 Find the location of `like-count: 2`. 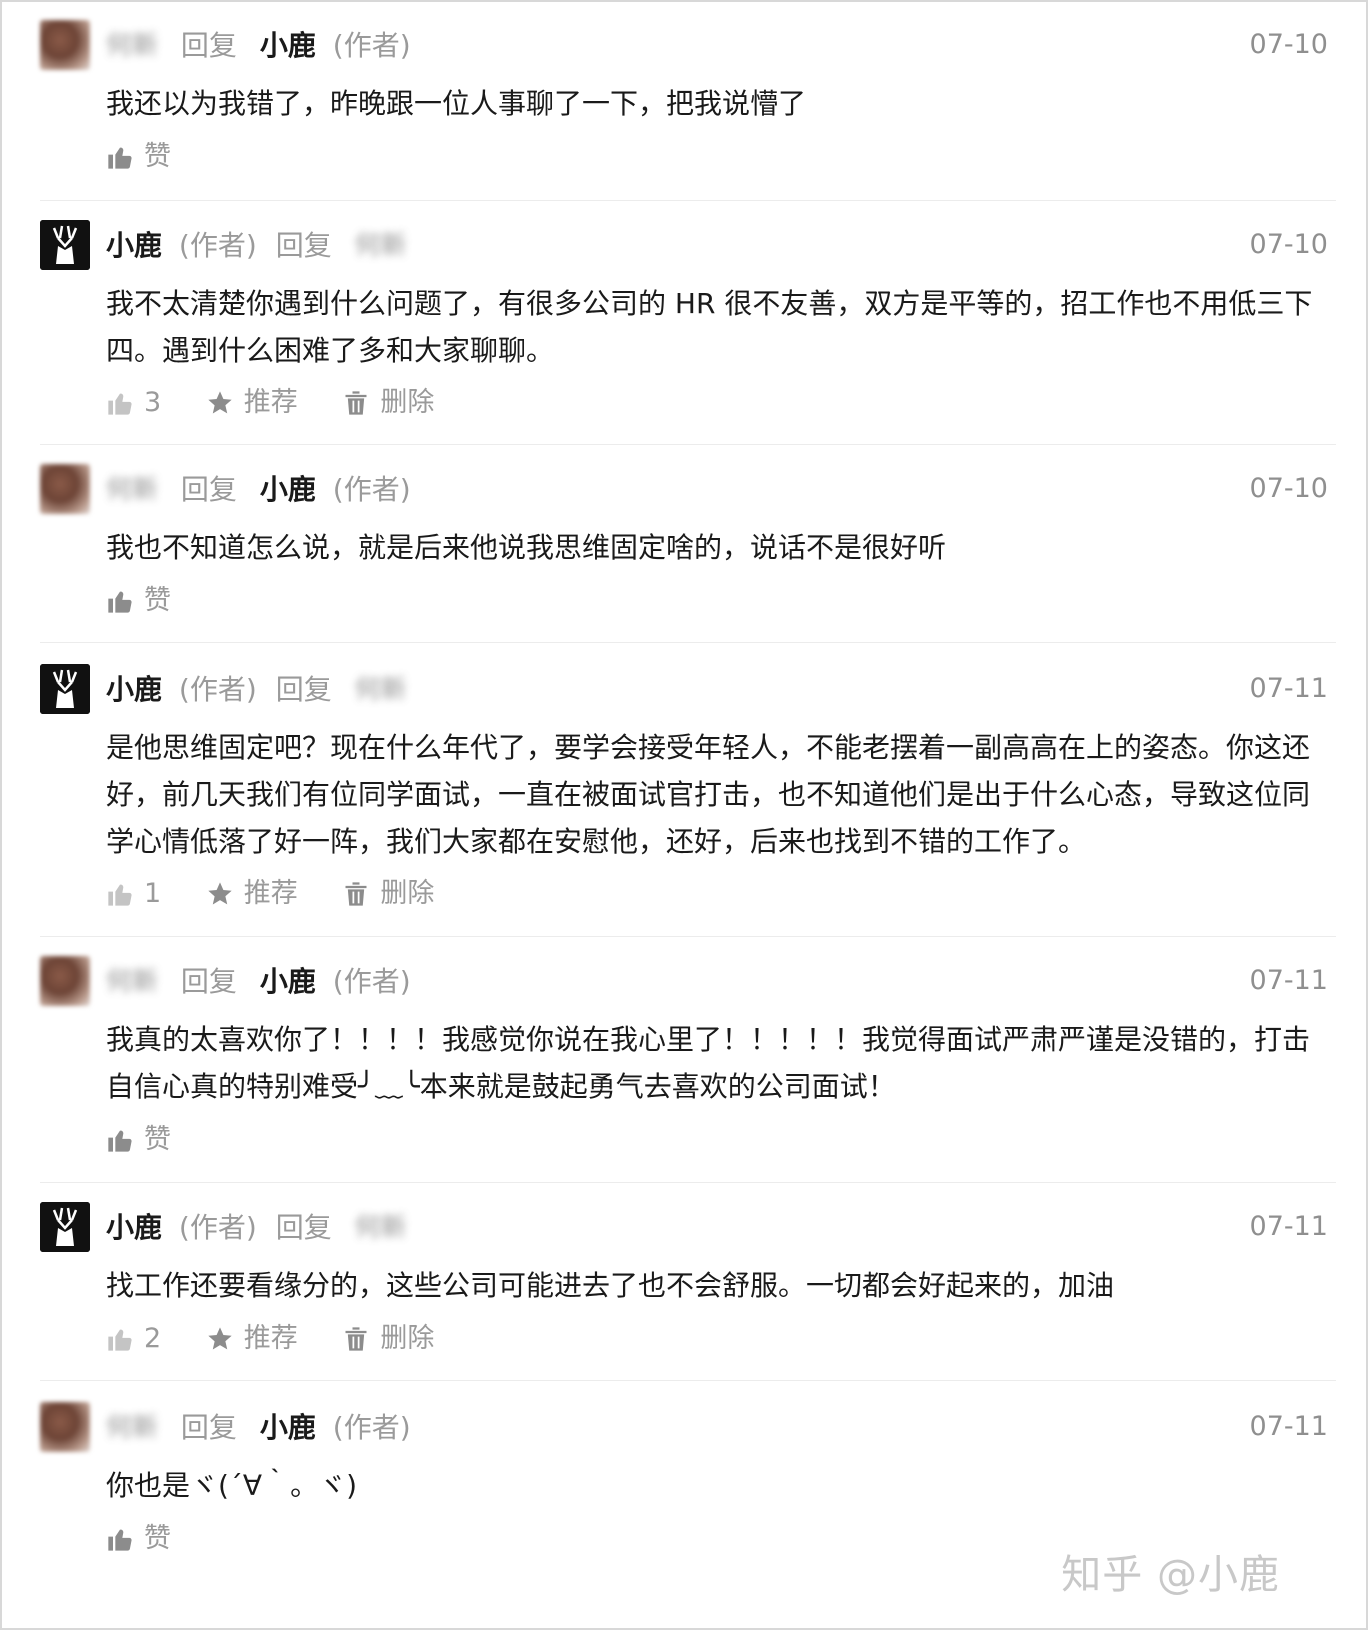

like-count: 2 is located at coordinates (153, 1338).